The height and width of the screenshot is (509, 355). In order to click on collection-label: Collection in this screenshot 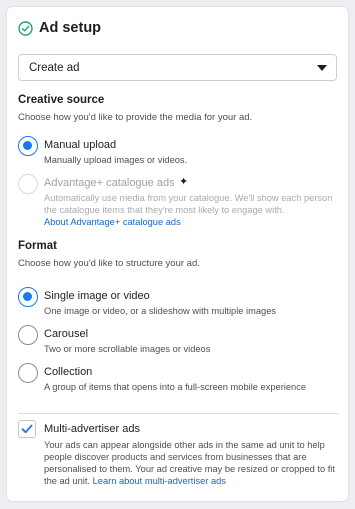, I will do `click(68, 372)`.